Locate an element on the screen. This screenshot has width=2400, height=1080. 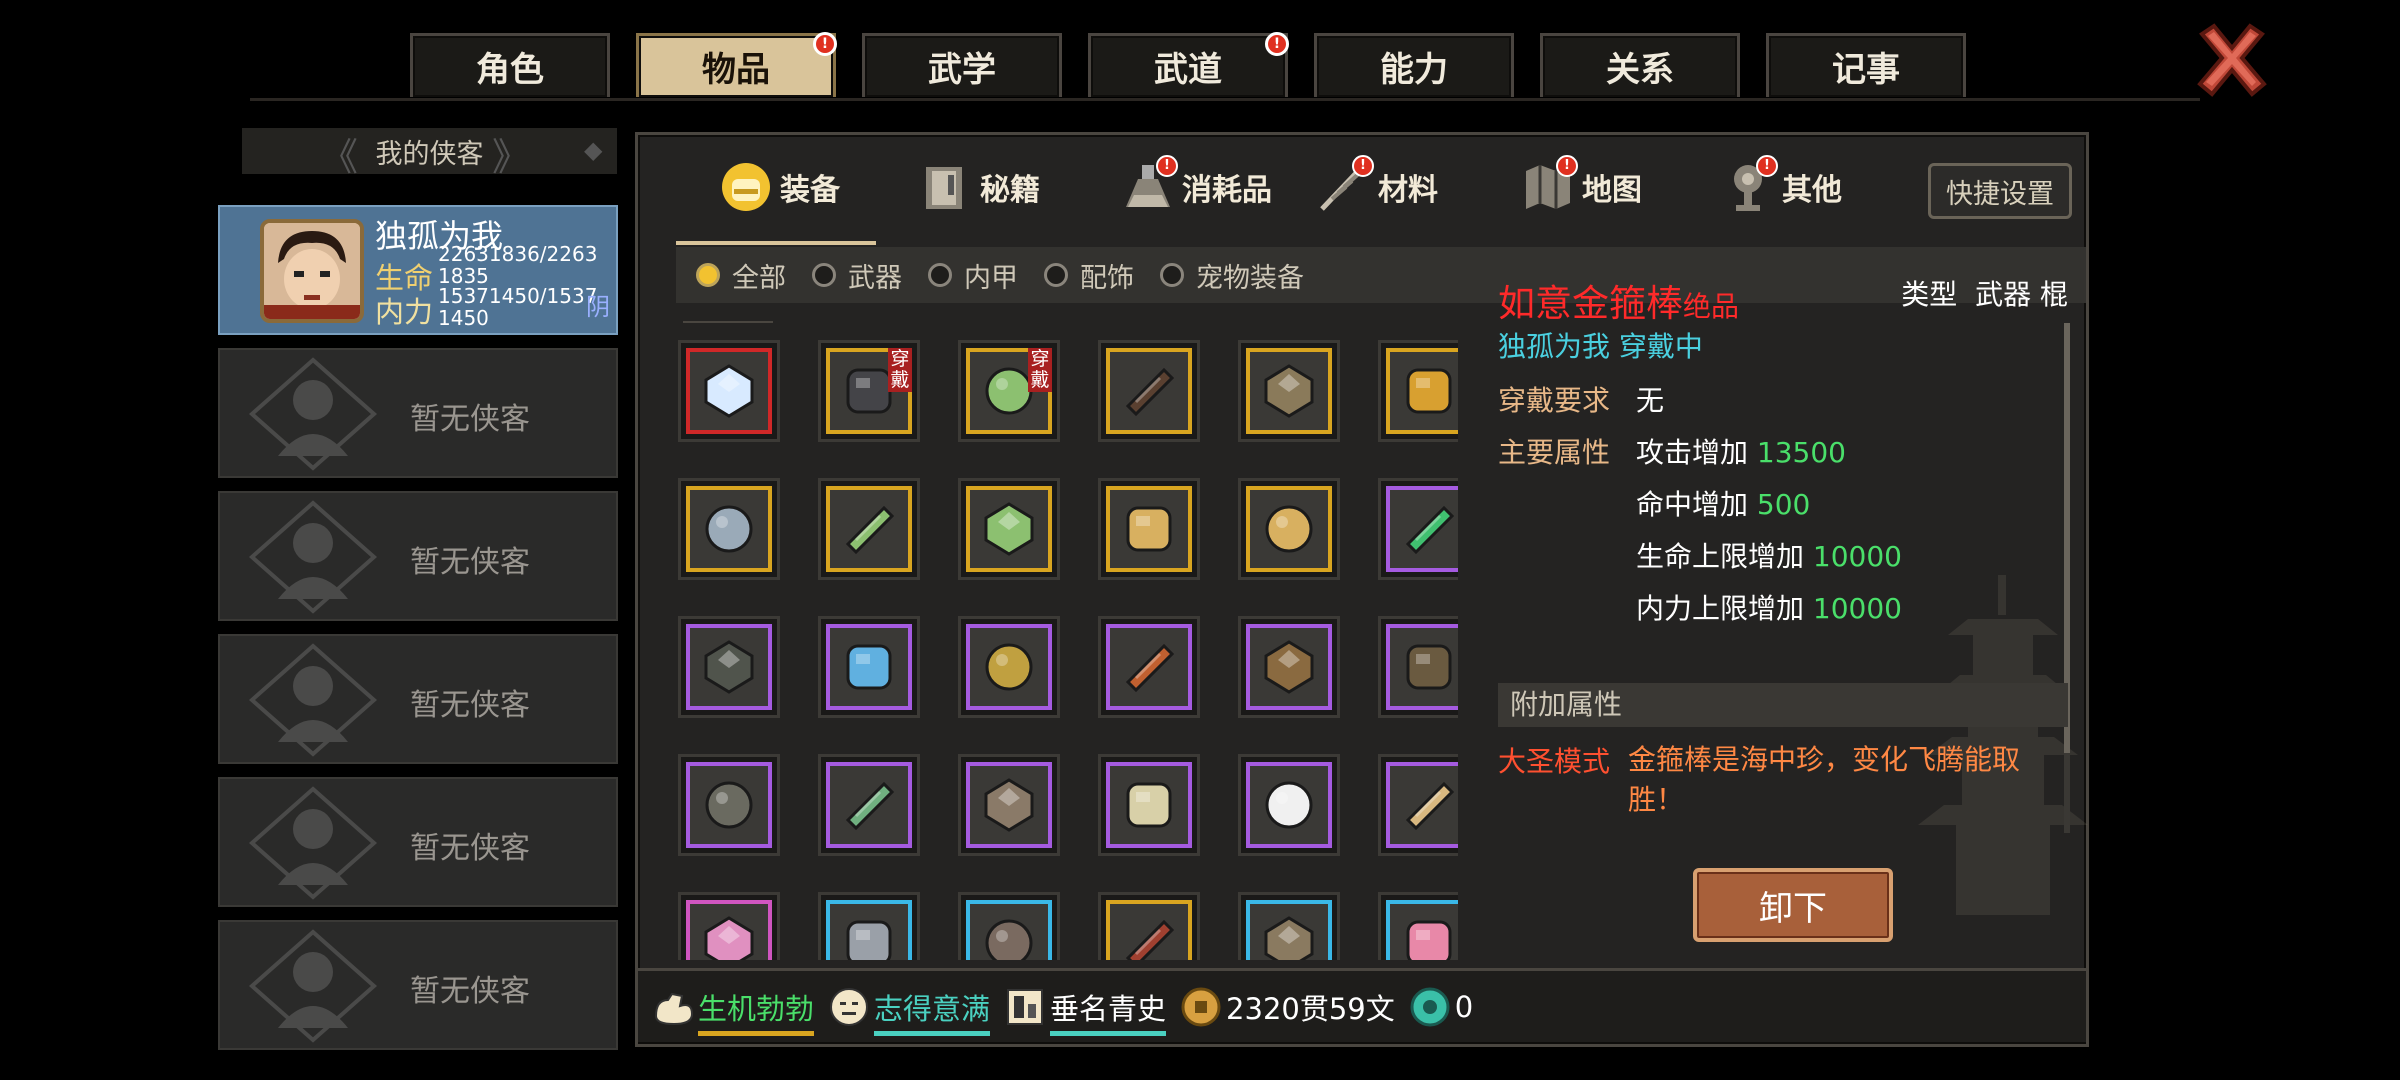
stone-bar-icon is located at coordinates (729, 805).